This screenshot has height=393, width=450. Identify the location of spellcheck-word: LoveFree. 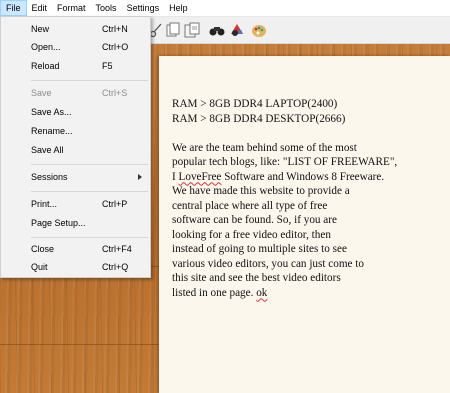
(200, 177).